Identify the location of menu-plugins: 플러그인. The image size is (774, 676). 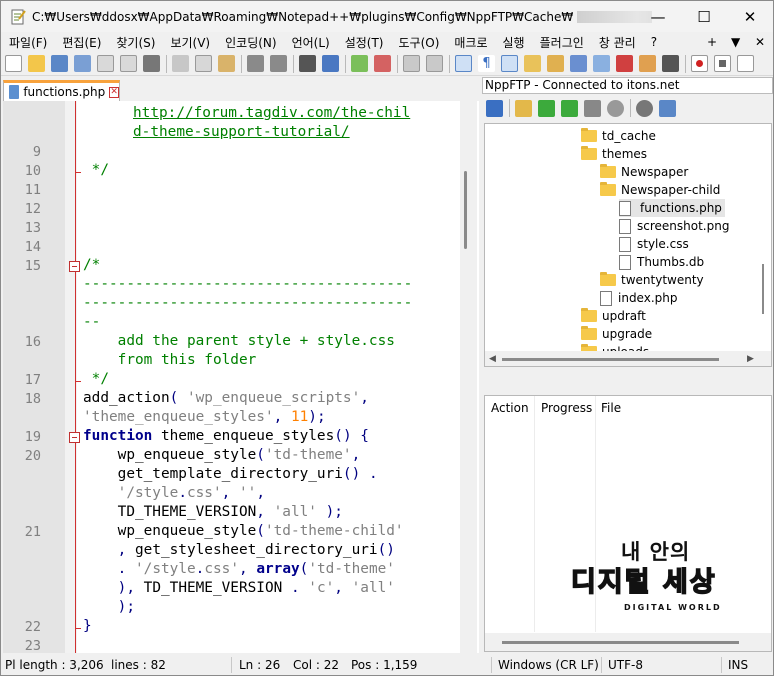
(561, 42).